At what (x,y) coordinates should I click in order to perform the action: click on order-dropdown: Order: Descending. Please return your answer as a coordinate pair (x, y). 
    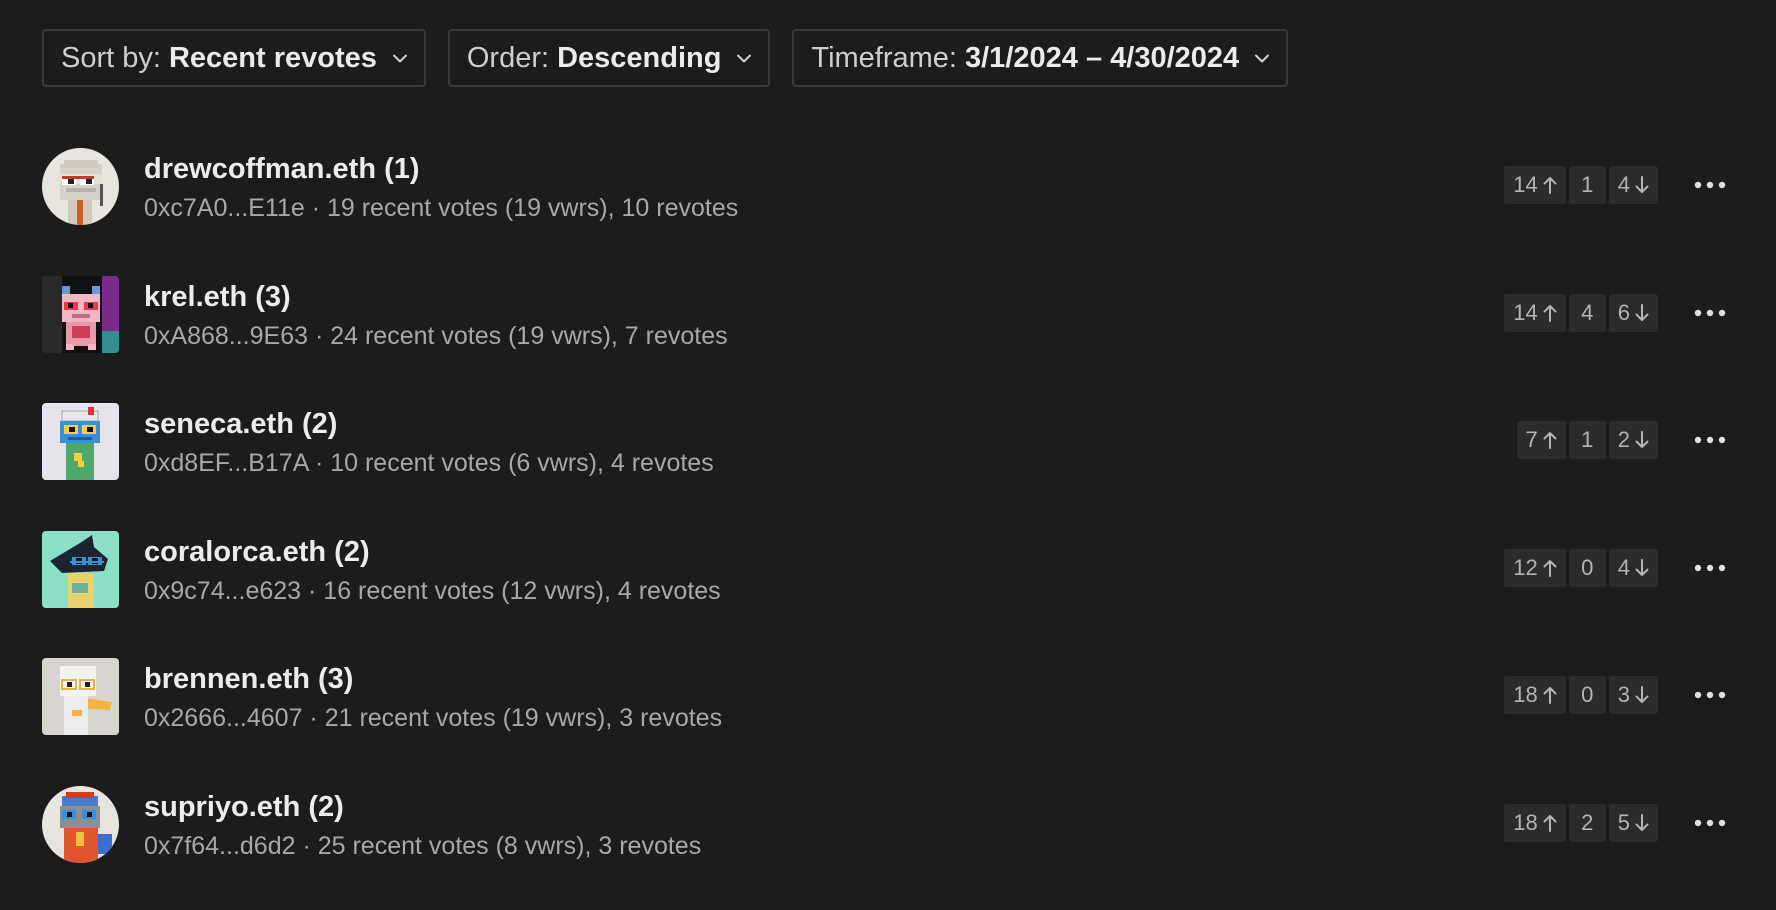
    Looking at the image, I should click on (609, 58).